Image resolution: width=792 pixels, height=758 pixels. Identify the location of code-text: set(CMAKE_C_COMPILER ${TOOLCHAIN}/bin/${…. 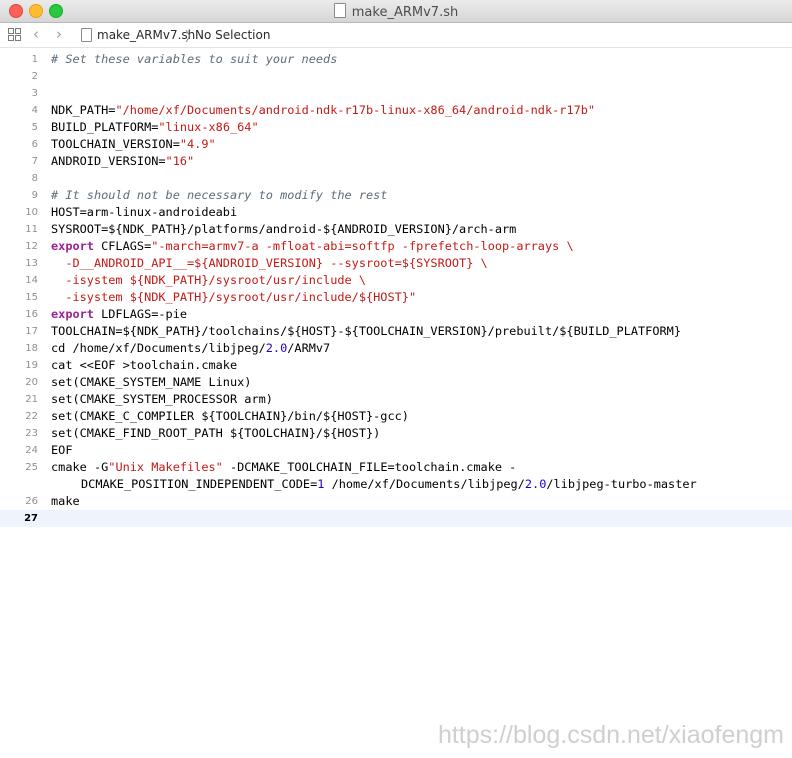
(230, 416).